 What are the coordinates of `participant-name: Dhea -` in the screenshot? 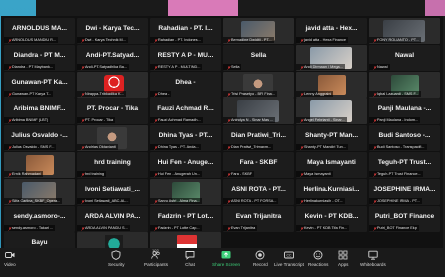 It's located at (185, 82).